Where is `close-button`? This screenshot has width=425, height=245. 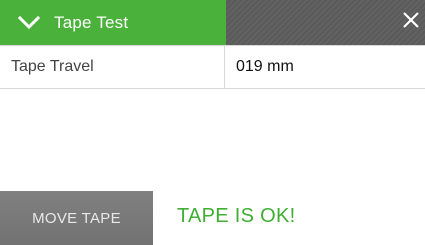
close-button is located at coordinates (411, 22).